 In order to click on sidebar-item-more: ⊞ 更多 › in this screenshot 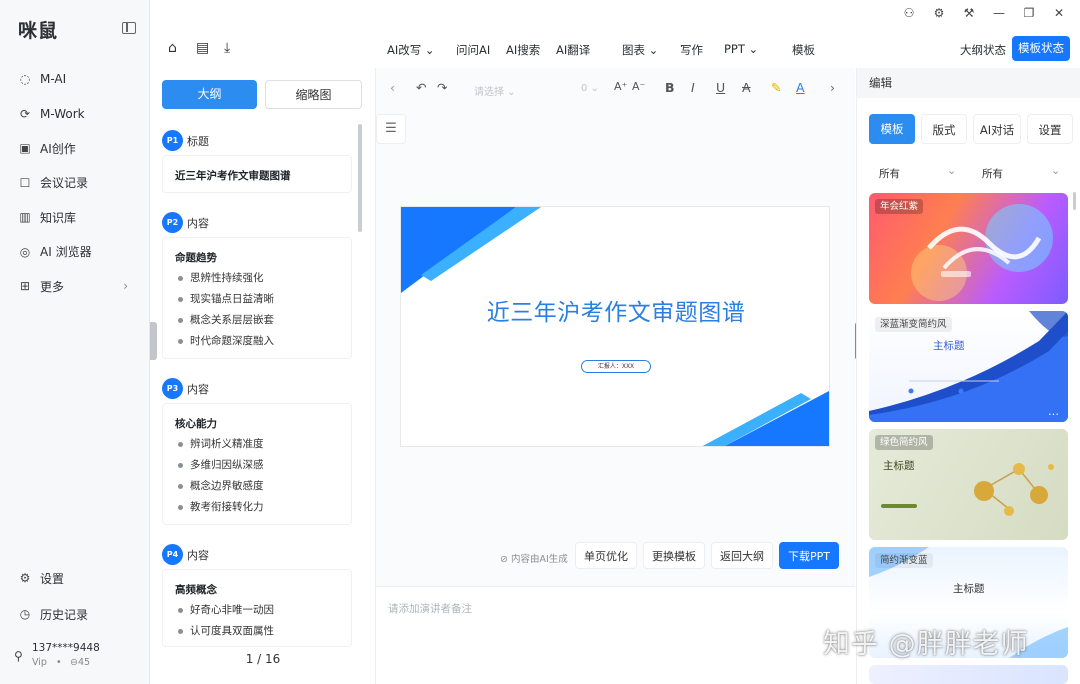, I will do `click(75, 286)`.